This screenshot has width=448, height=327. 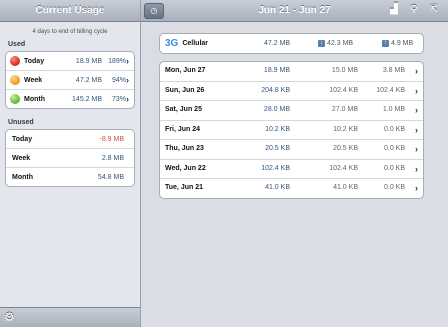 I want to click on day-total: 28.0 MB, so click(x=276, y=109).